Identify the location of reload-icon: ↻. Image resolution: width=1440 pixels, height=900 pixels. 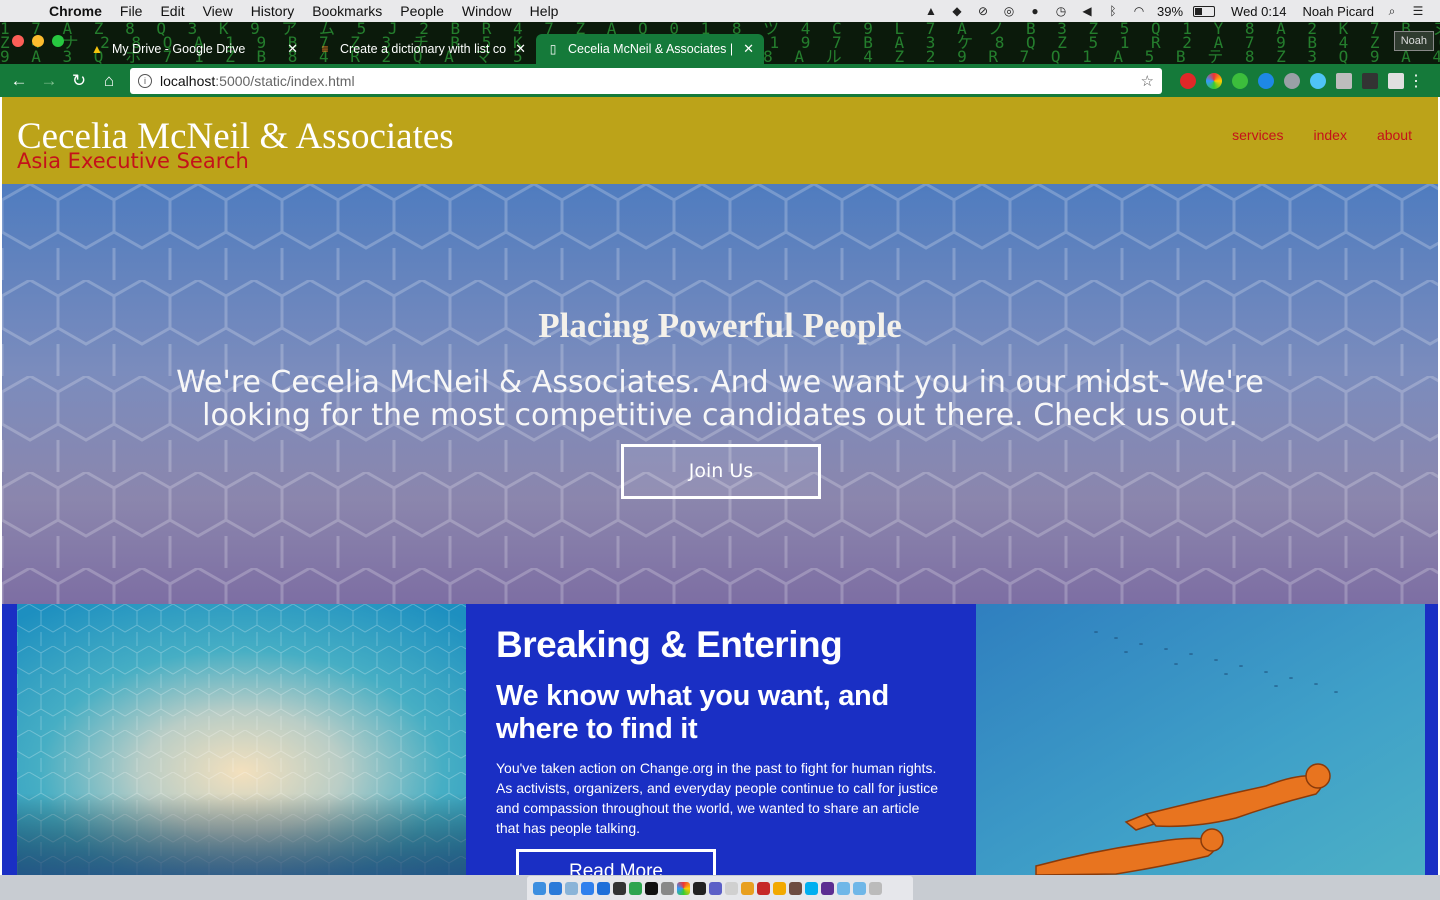
(79, 81).